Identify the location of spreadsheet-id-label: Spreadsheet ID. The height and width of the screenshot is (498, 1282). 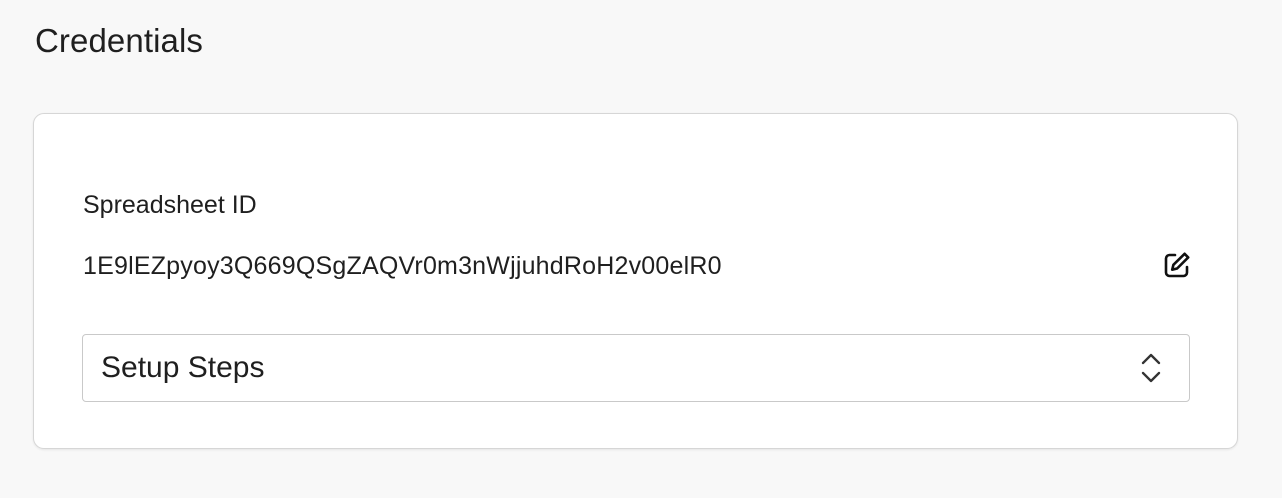
(170, 205).